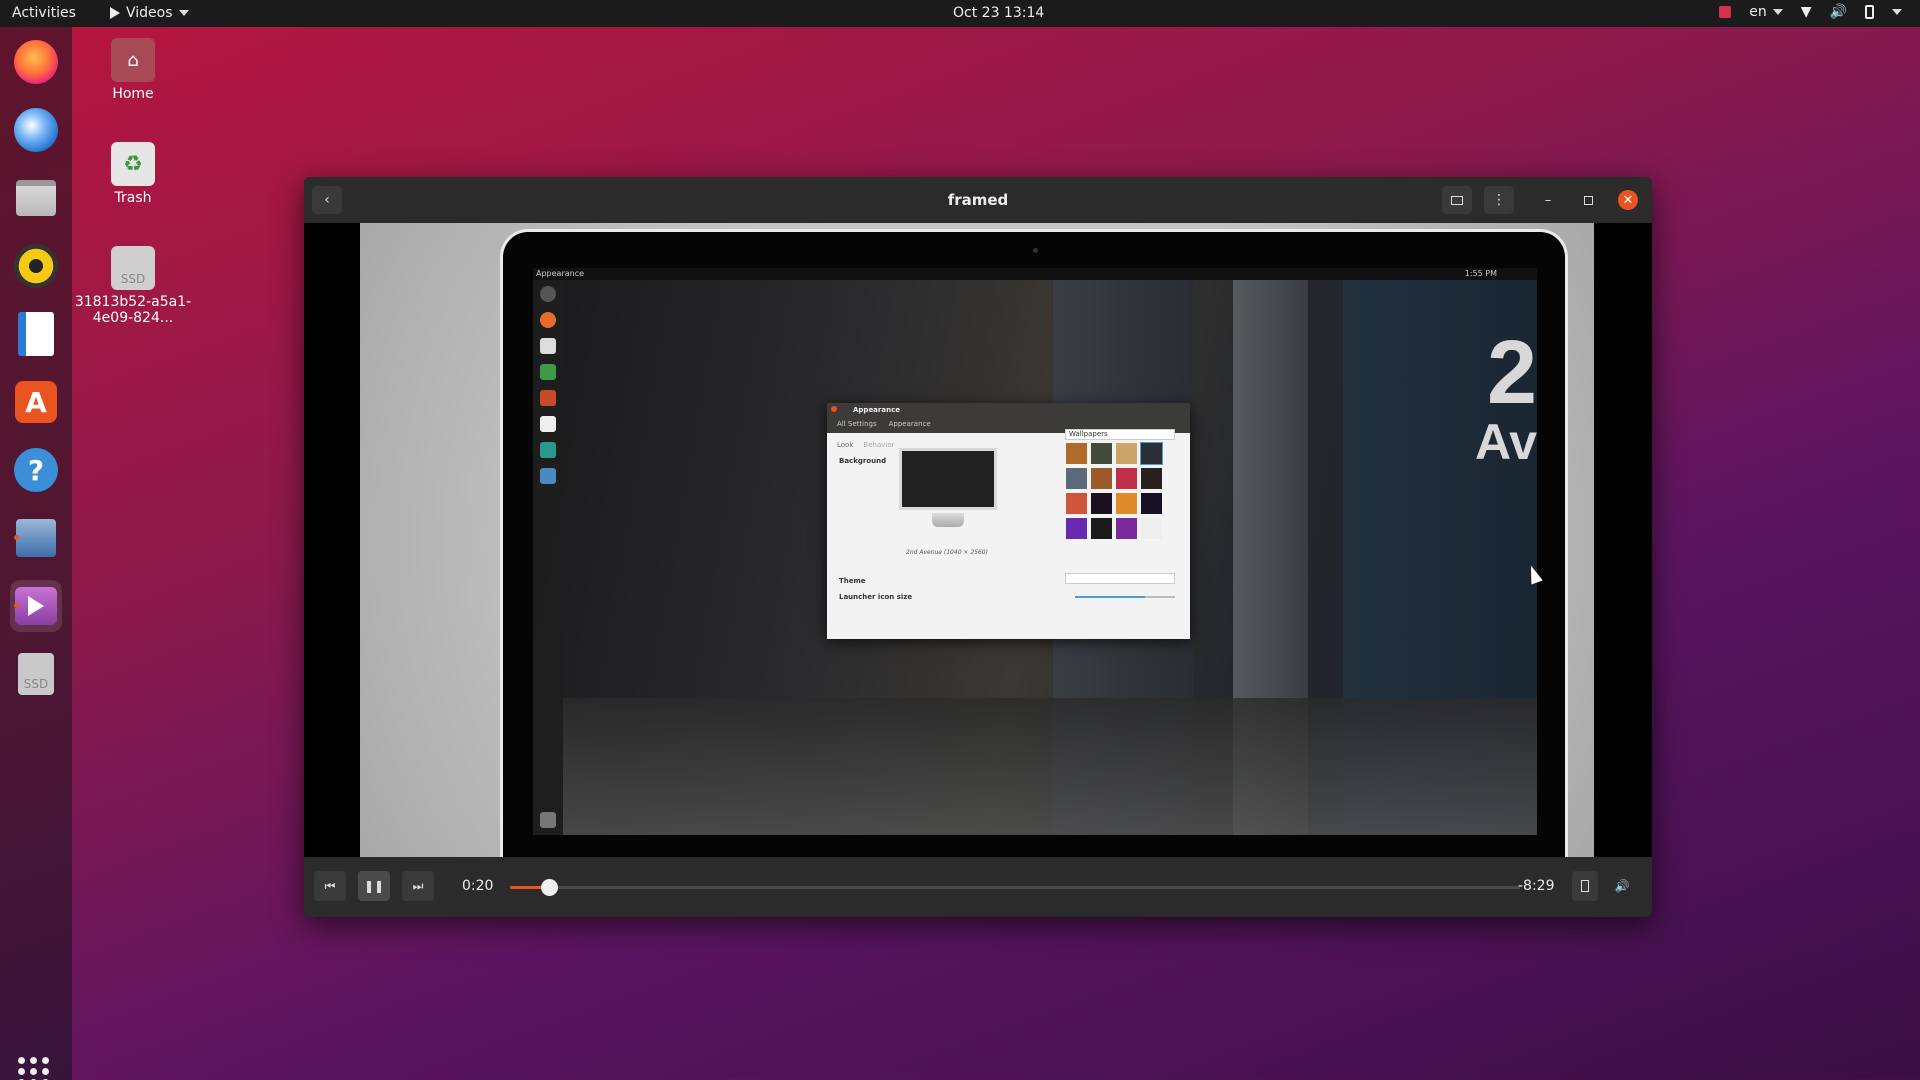  Describe the element at coordinates (857, 424) in the screenshot. I see `tab-all-settings: All Settings` at that location.